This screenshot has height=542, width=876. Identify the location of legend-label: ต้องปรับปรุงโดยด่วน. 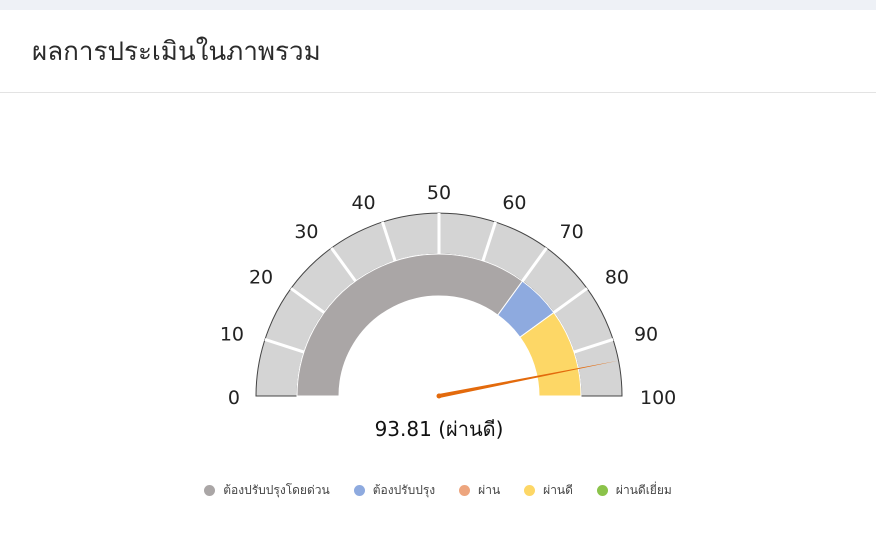
(276, 490).